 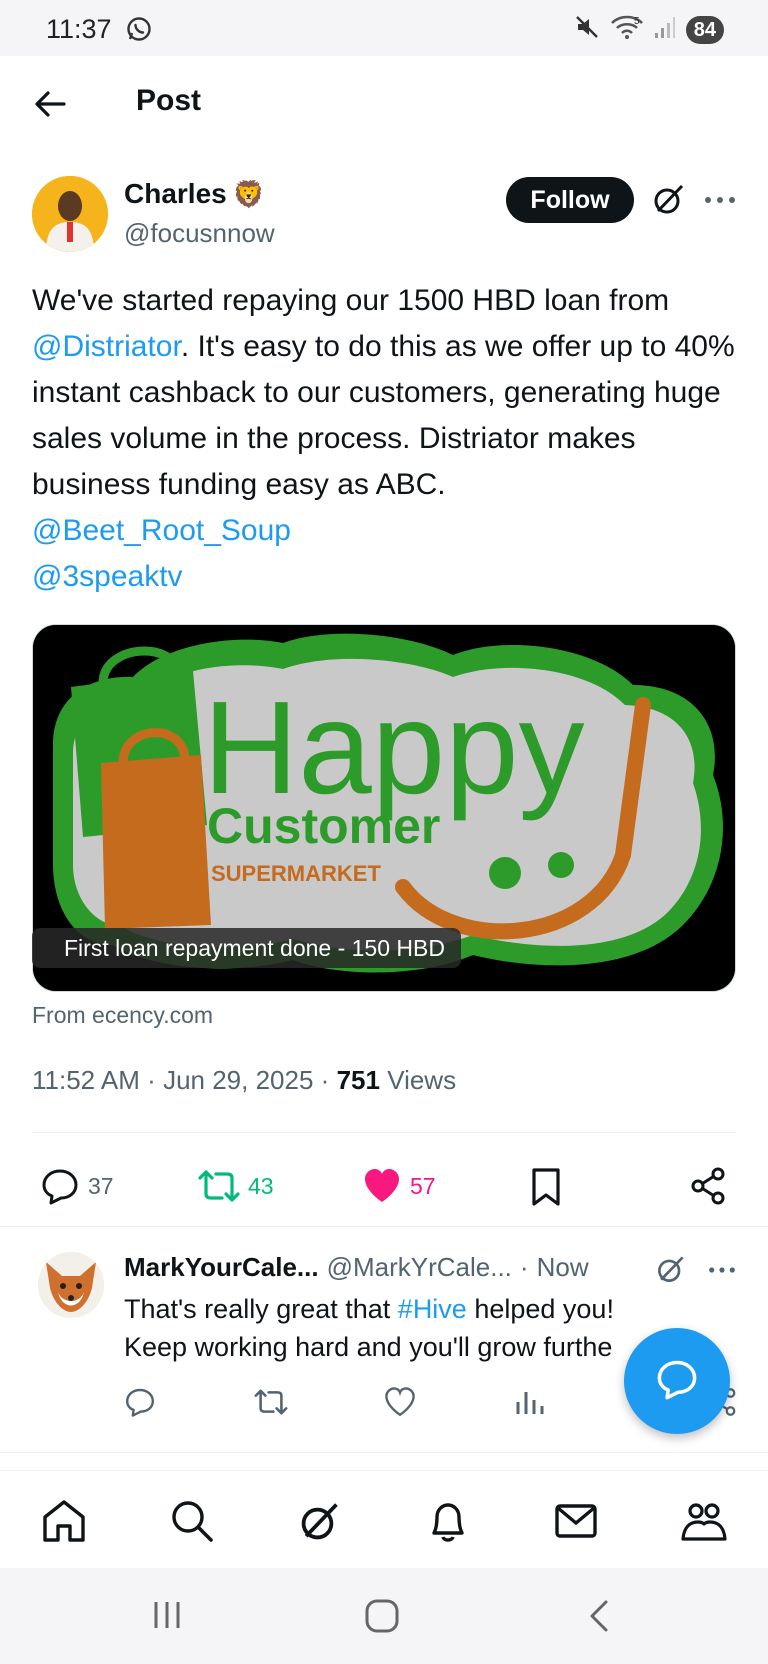 I want to click on page-title: Post, so click(x=169, y=100).